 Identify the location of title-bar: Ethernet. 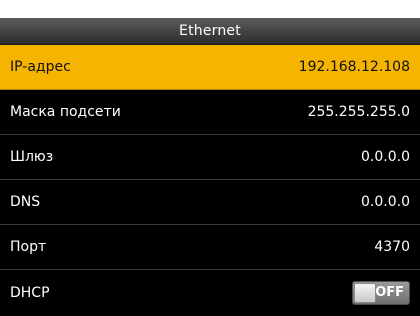
(210, 31).